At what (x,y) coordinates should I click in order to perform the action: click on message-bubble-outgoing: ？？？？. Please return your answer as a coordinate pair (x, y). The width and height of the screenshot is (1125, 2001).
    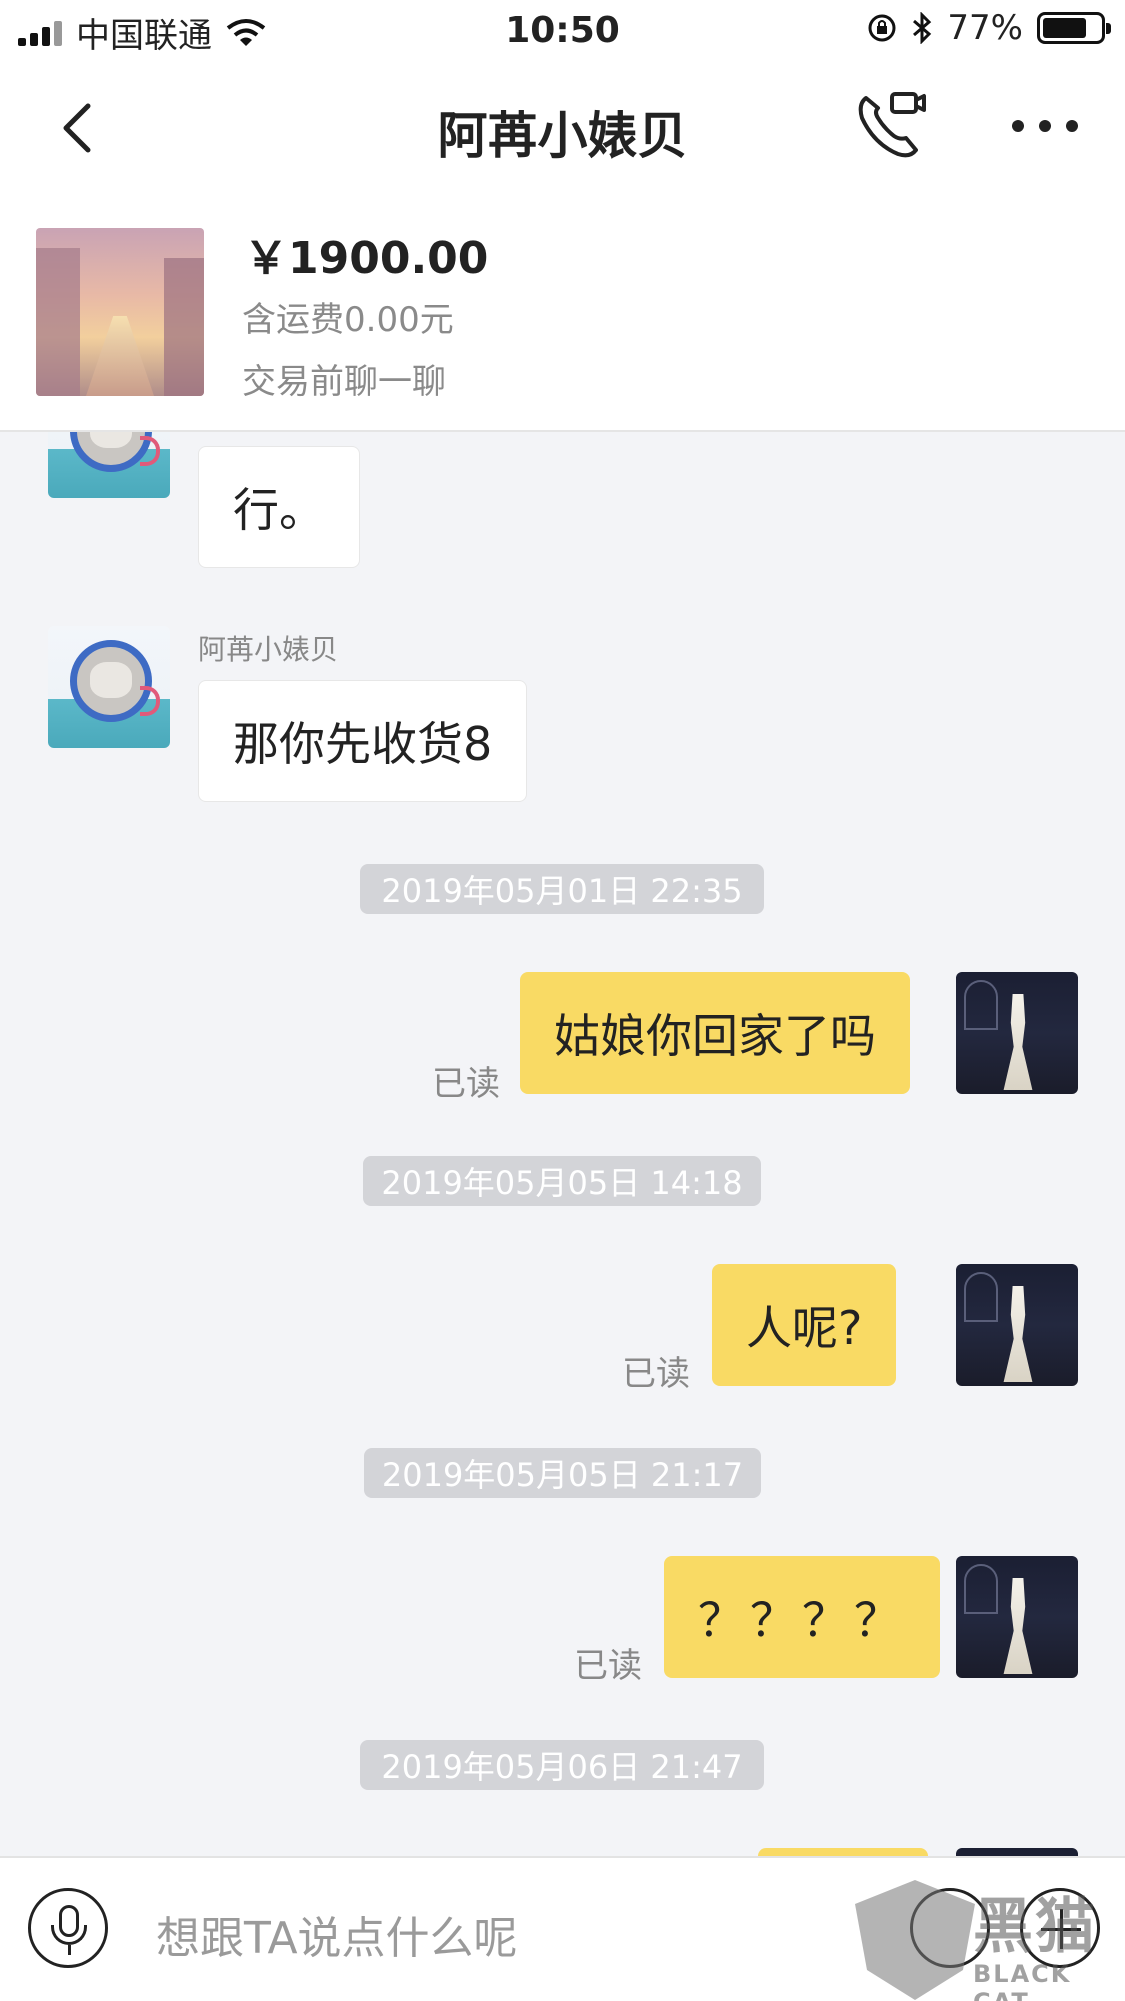
    Looking at the image, I should click on (802, 1617).